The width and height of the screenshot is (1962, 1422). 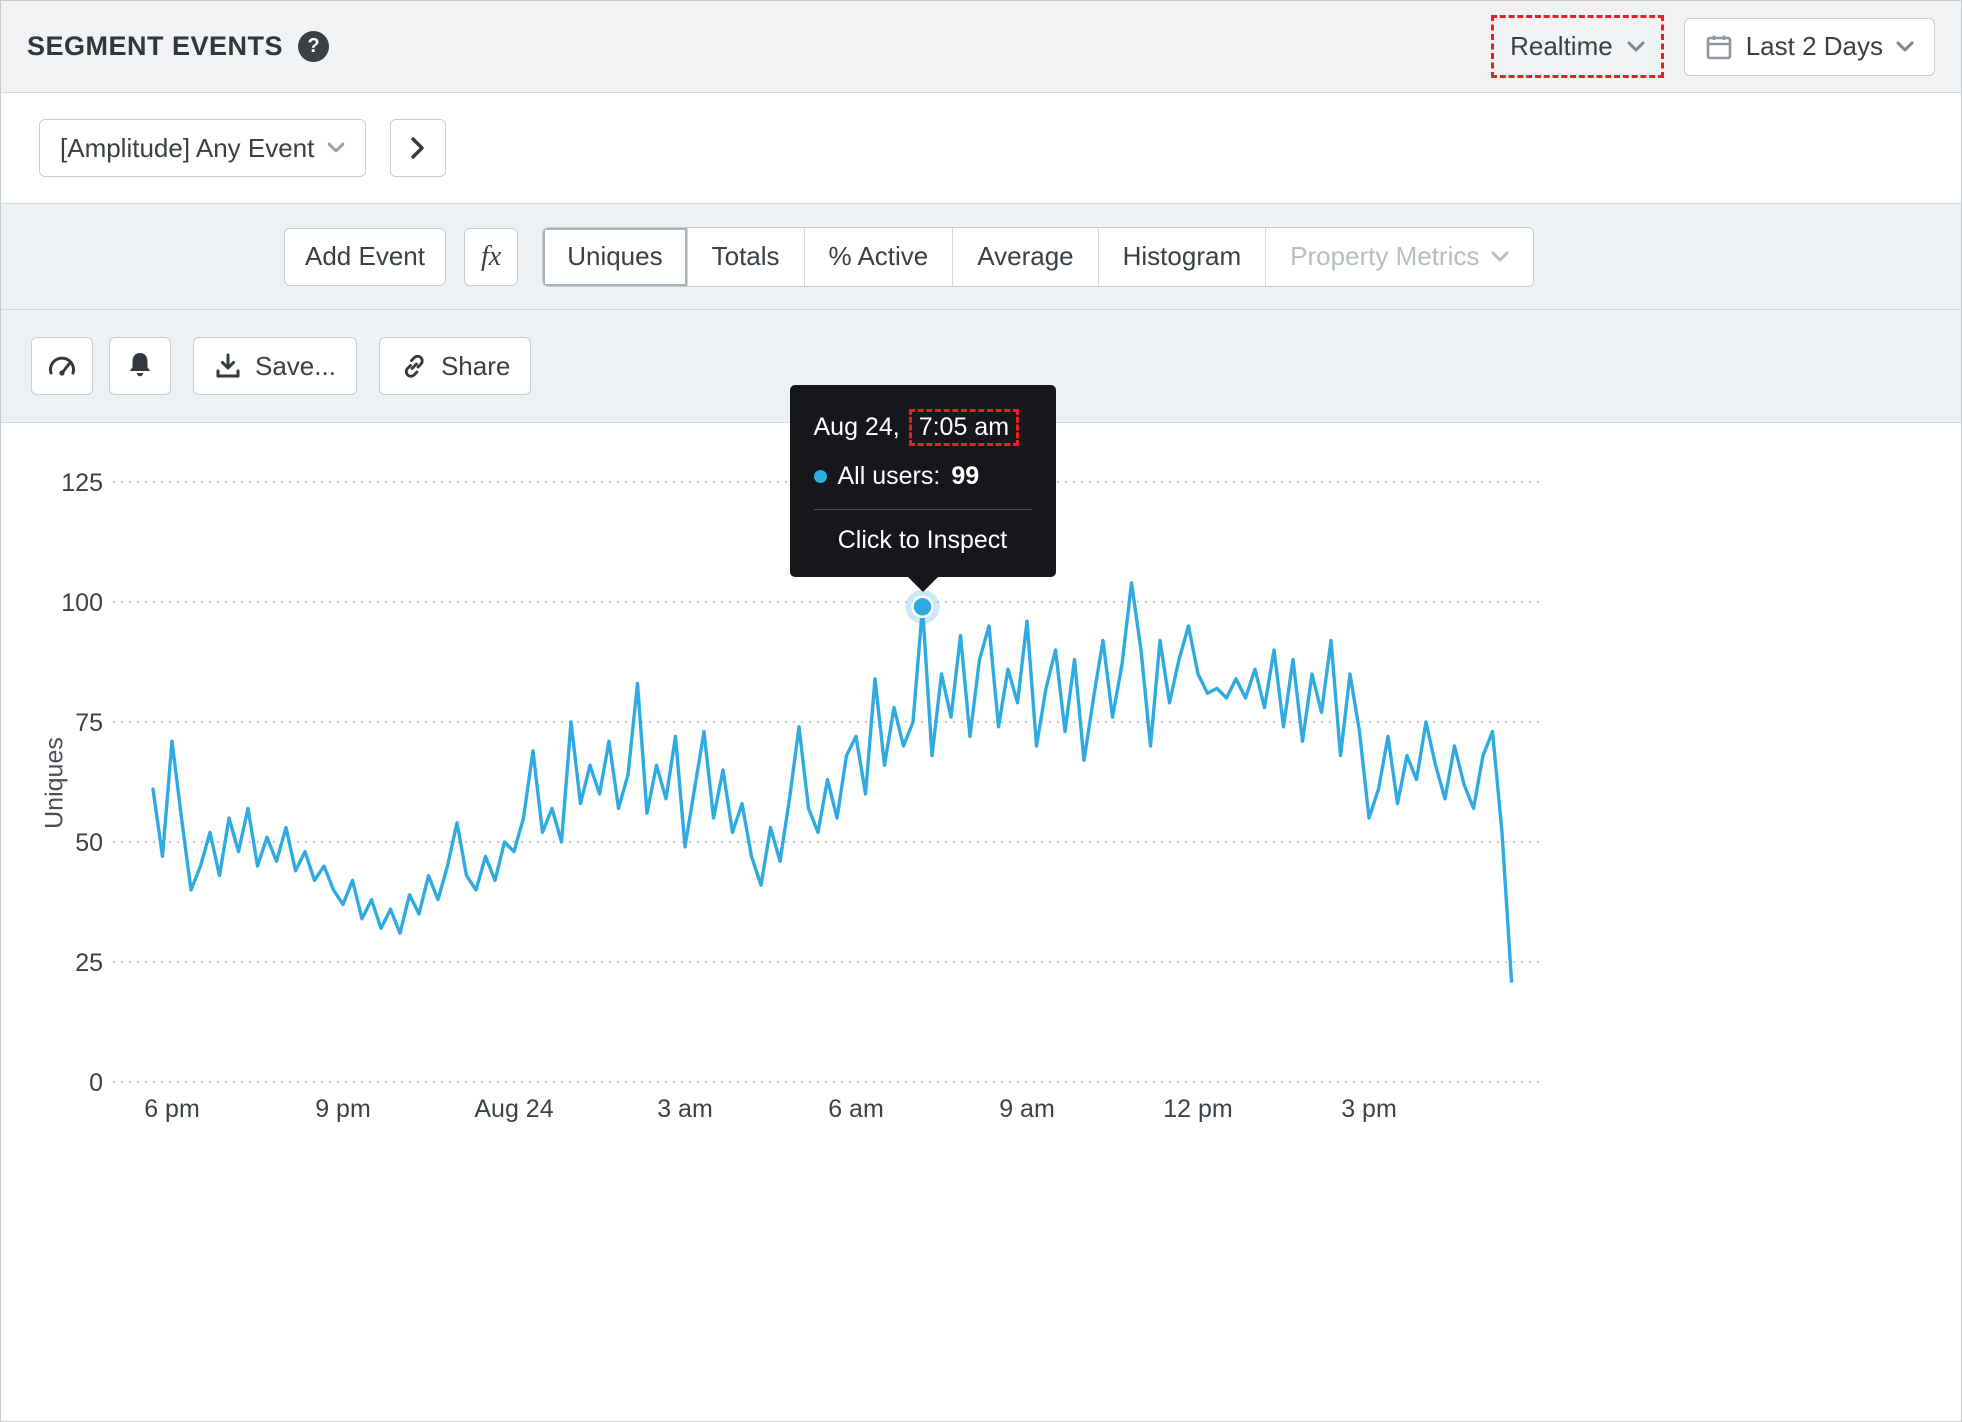 What do you see at coordinates (965, 475) in the screenshot?
I see `tooltip-series-value: 99` at bounding box center [965, 475].